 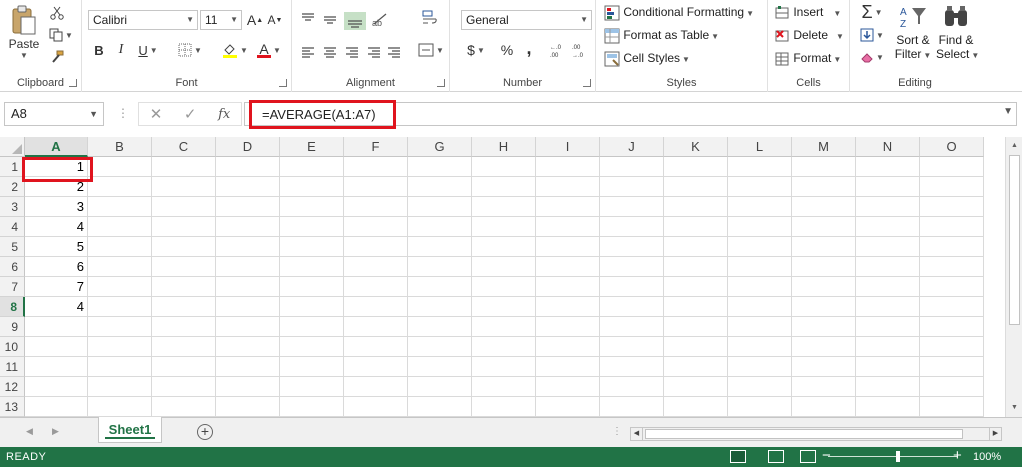 I want to click on underline-button: U ▼, so click(x=148, y=50).